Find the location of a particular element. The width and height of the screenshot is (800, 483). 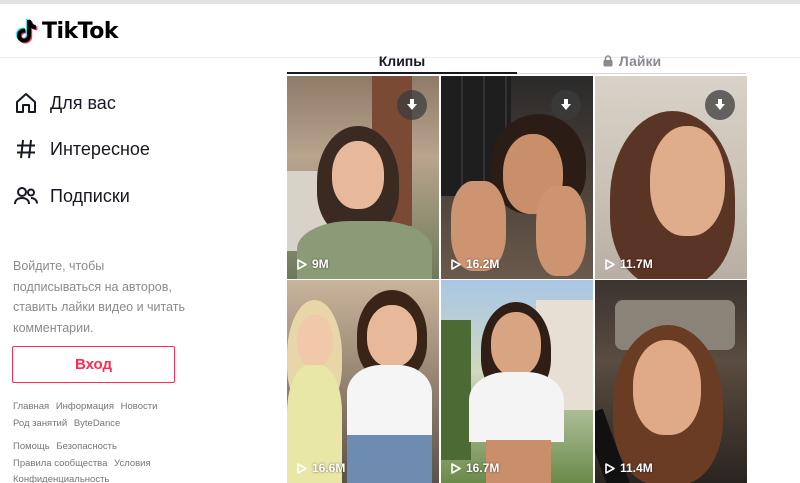

sidebar-item-for-you: Для вас is located at coordinates (64, 103).